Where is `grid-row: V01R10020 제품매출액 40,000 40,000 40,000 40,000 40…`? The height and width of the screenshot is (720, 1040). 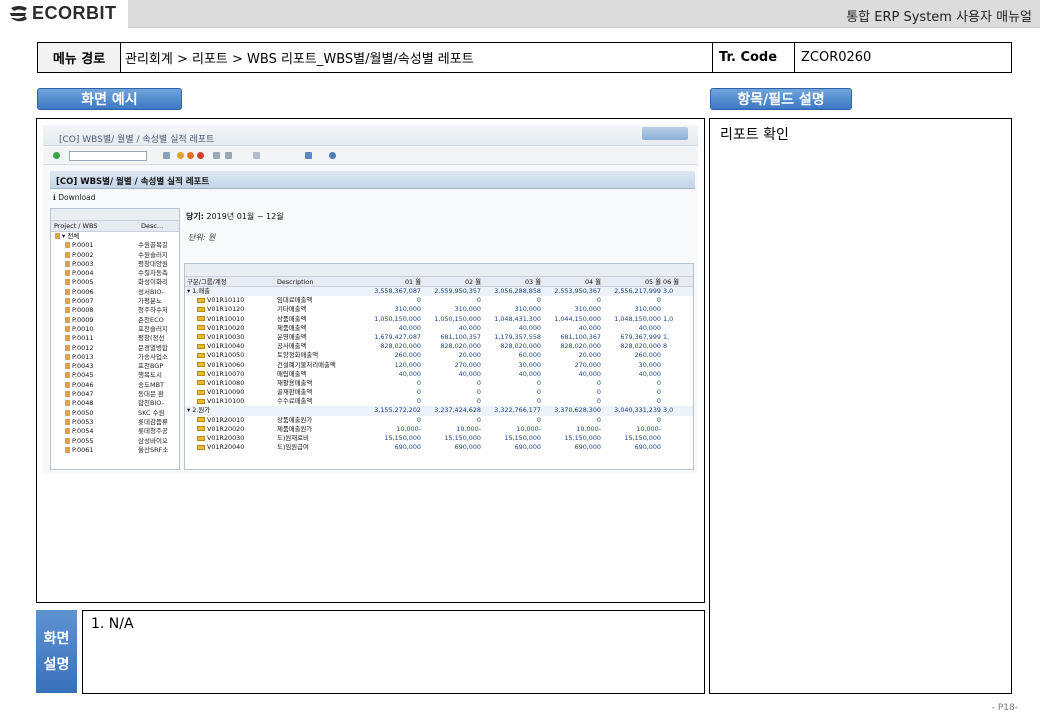
grid-row: V01R10020 제품매출액 40,000 40,000 40,000 40,000 40… is located at coordinates (439, 328).